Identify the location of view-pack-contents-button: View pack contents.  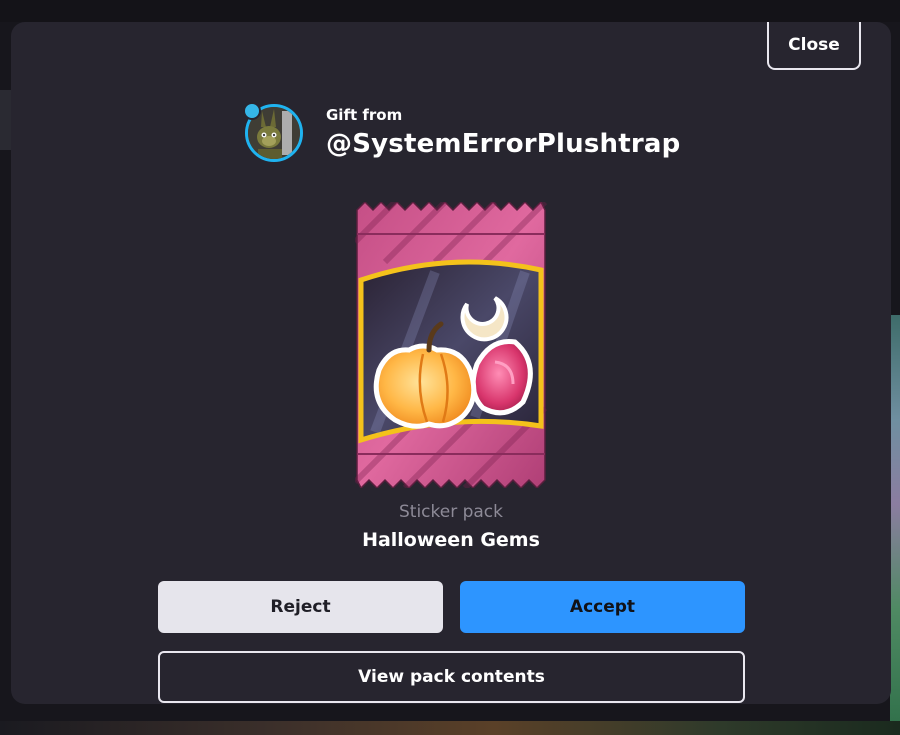
(451, 677).